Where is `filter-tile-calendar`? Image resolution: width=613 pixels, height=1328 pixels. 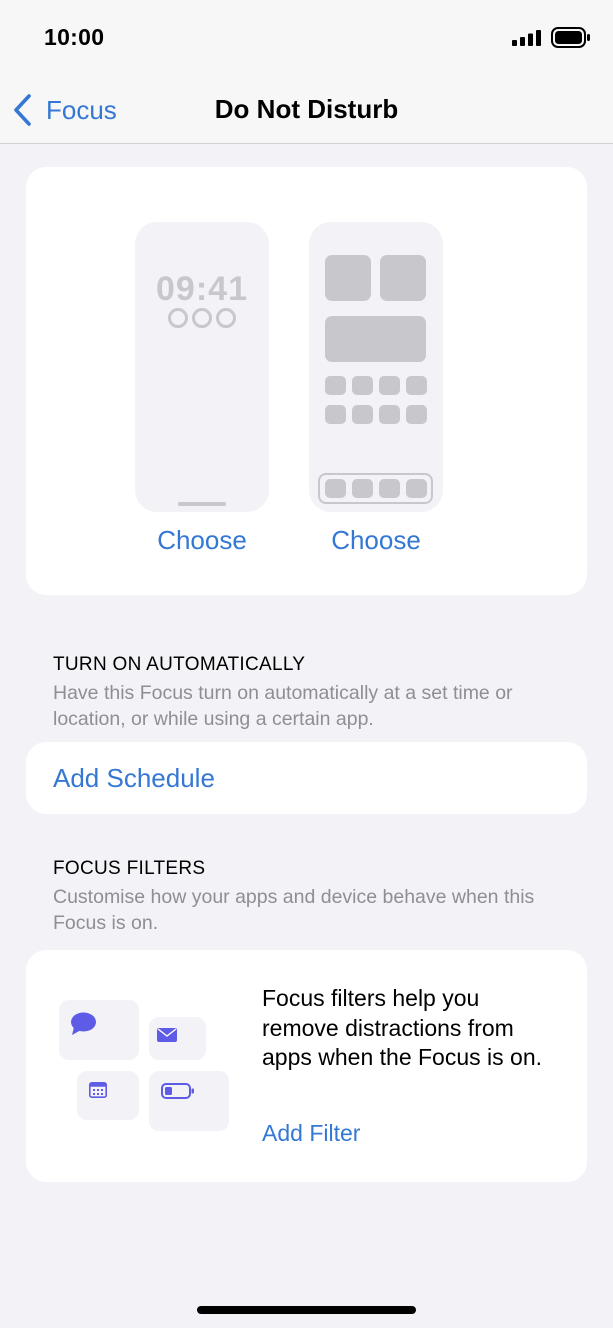 filter-tile-calendar is located at coordinates (108, 1095).